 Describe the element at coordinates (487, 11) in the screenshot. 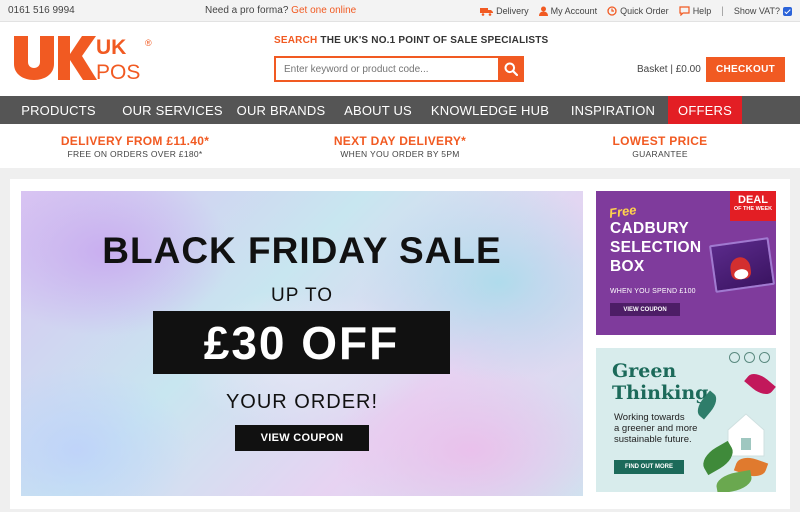

I see `truck-icon` at that location.